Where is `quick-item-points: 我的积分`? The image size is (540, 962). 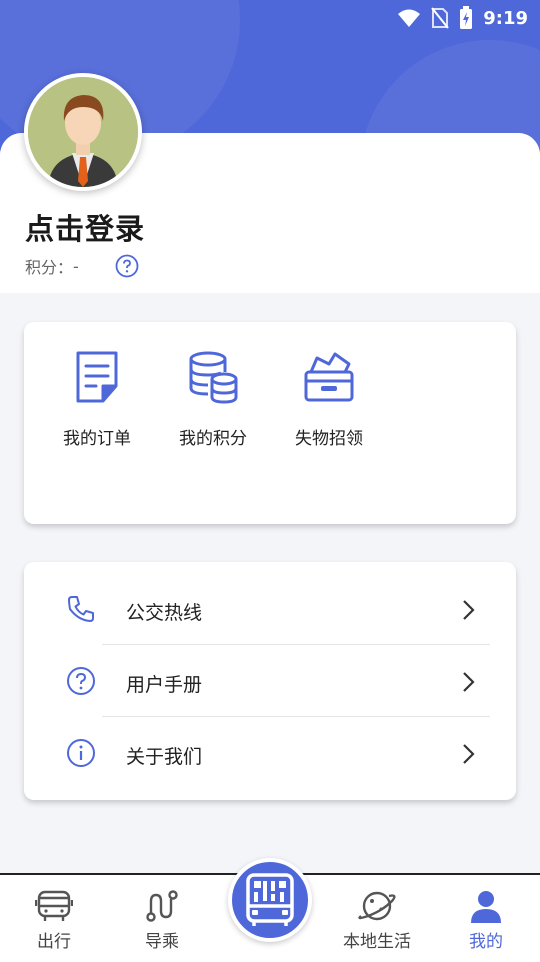
quick-item-points: 我的积分 is located at coordinates (213, 399).